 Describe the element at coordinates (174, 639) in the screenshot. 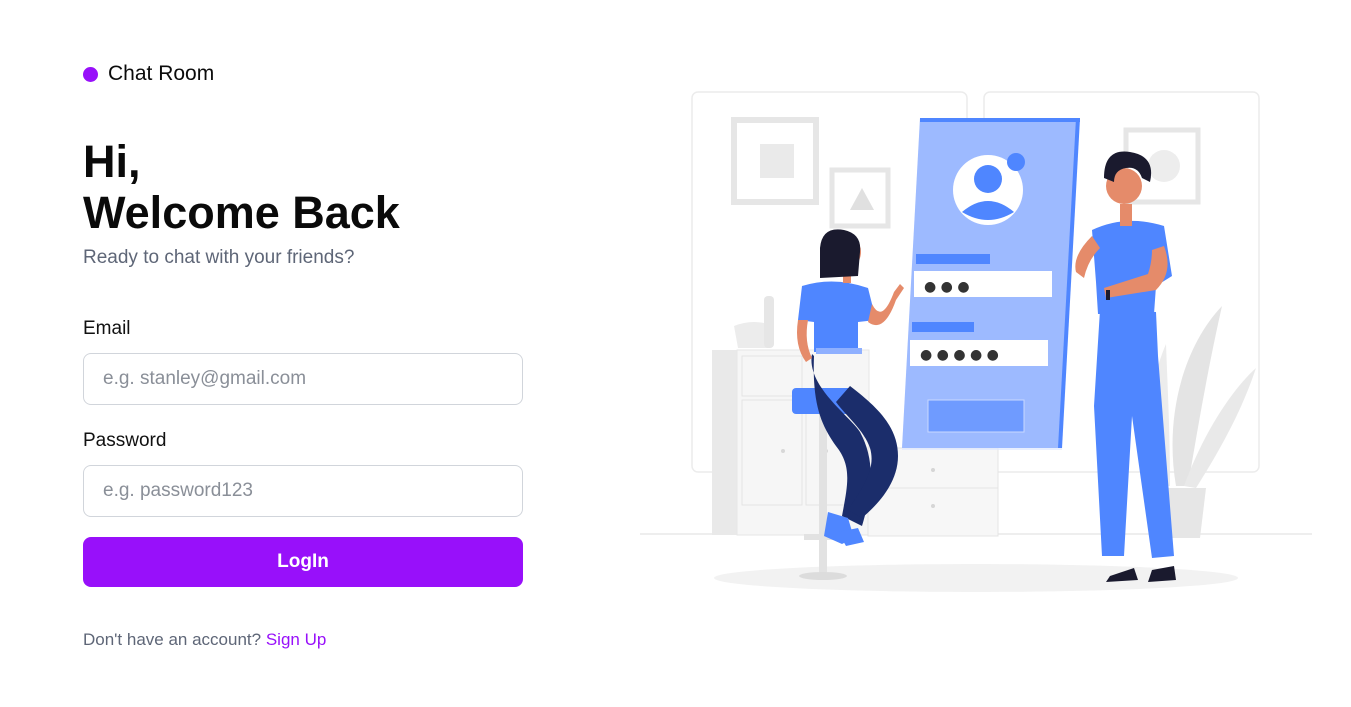

I see `signup-prompt-text: Don't have an account?` at that location.